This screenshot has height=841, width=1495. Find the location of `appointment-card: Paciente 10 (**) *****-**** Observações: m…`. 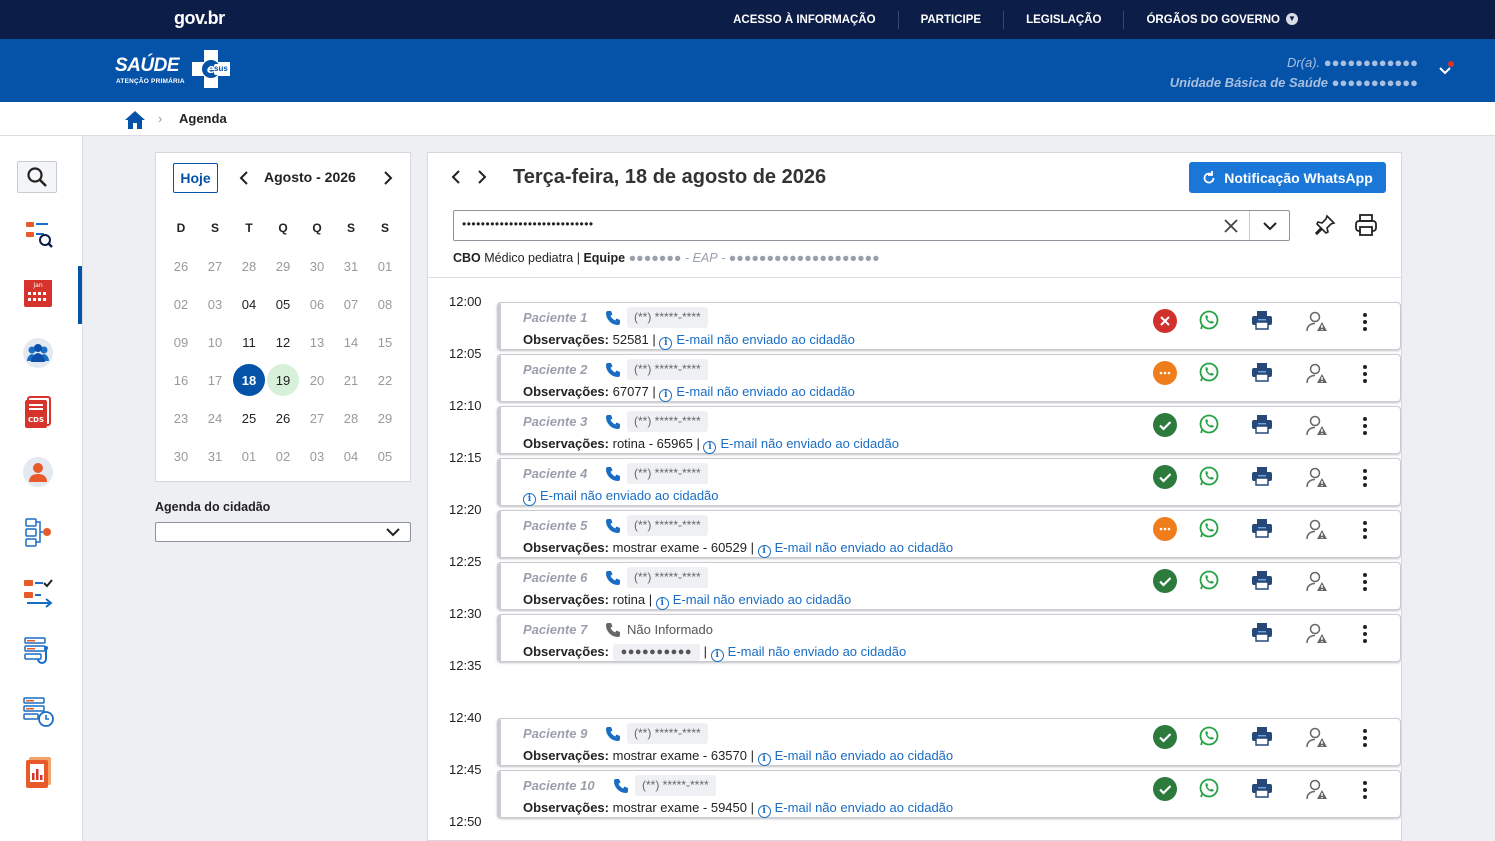

appointment-card: Paciente 10 (**) *****-**** Observações: m… is located at coordinates (949, 794).